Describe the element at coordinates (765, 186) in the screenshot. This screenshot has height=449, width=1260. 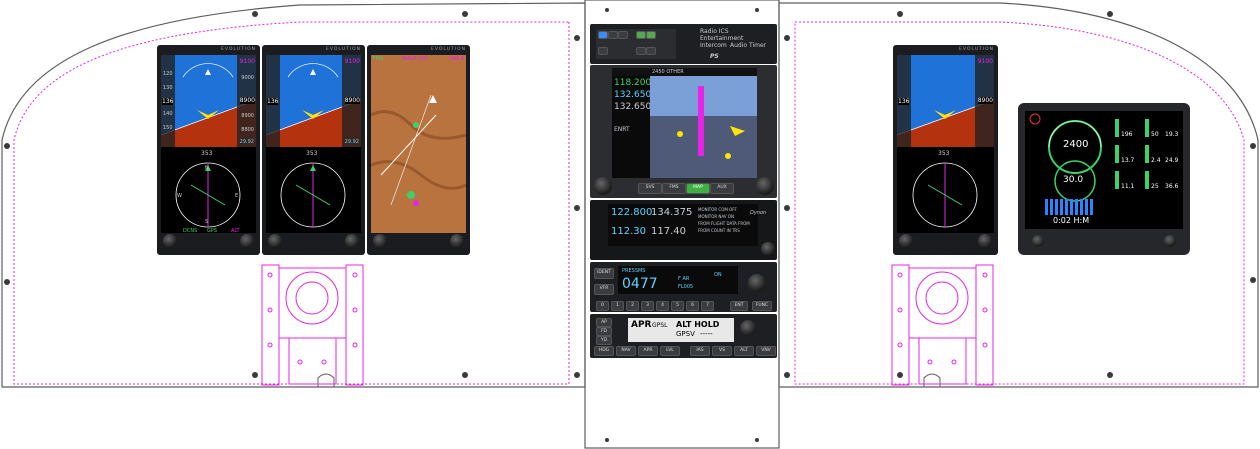
I see `navigator-right-knob` at that location.